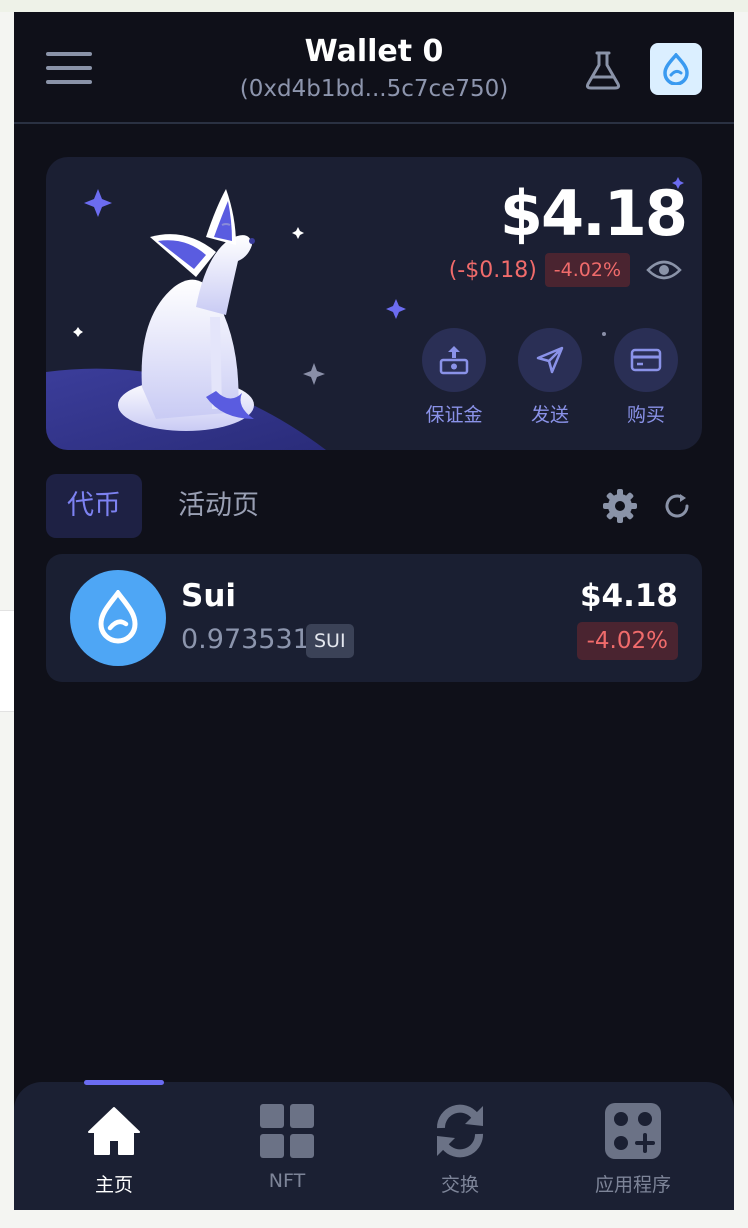 Image resolution: width=748 pixels, height=1228 pixels. I want to click on change-amount: (-$0.18), so click(492, 270).